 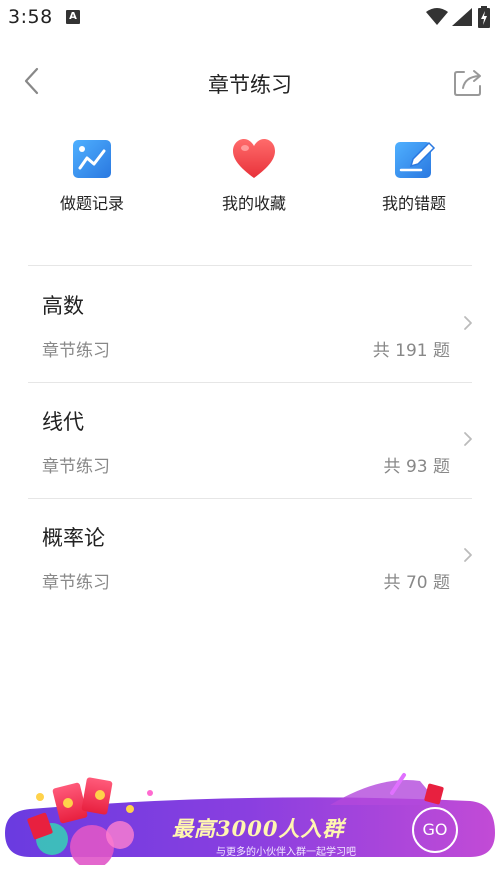 I want to click on banner-headline: 最高3000人入群, so click(x=258, y=828).